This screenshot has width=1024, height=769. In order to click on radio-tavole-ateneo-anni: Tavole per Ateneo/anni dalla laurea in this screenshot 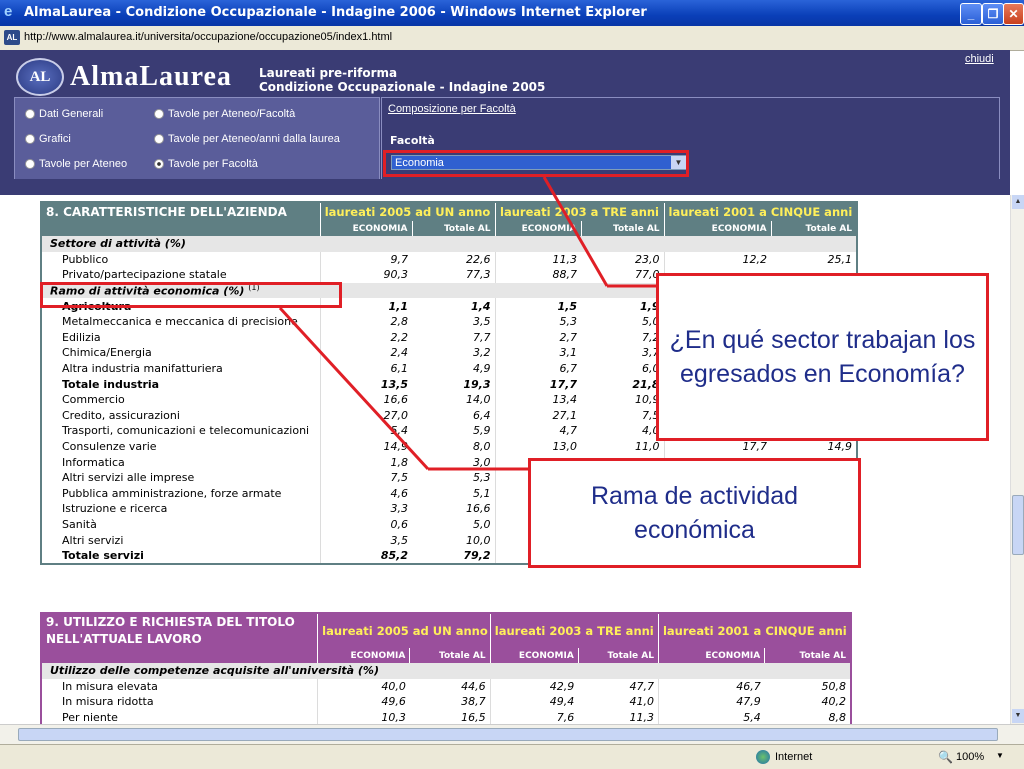, I will do `click(247, 139)`.